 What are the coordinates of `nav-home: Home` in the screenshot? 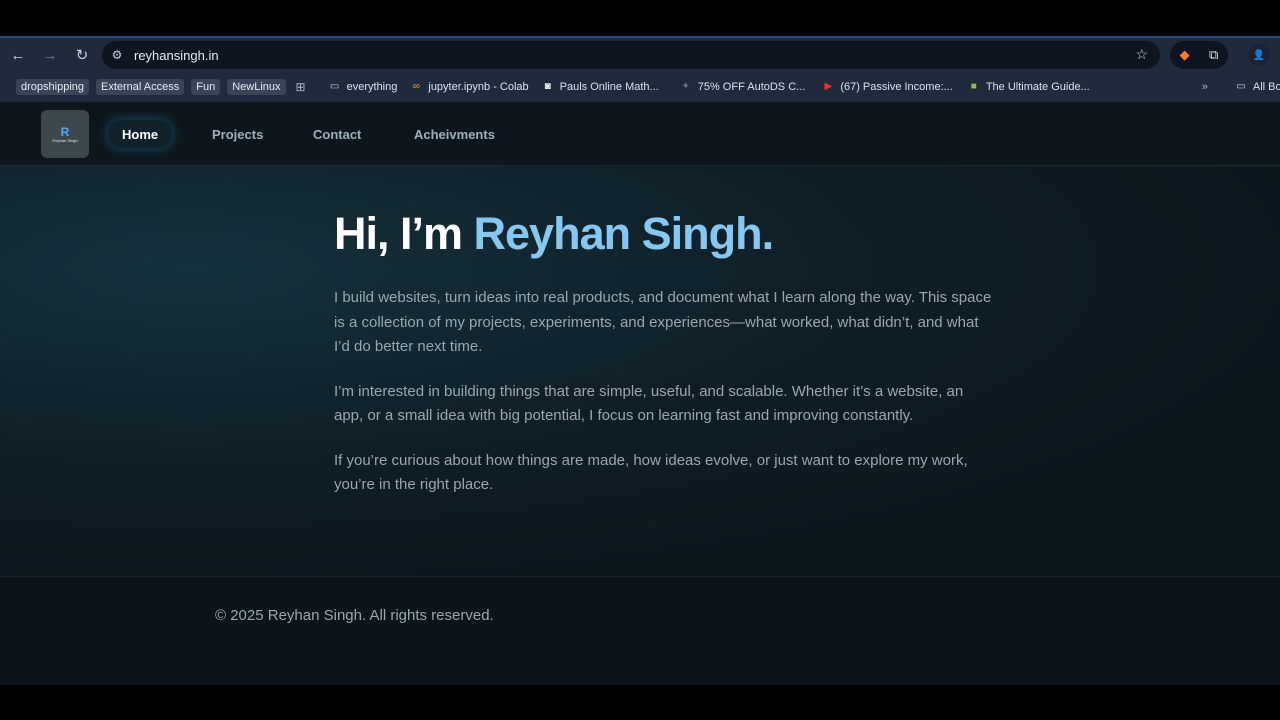 It's located at (140, 134).